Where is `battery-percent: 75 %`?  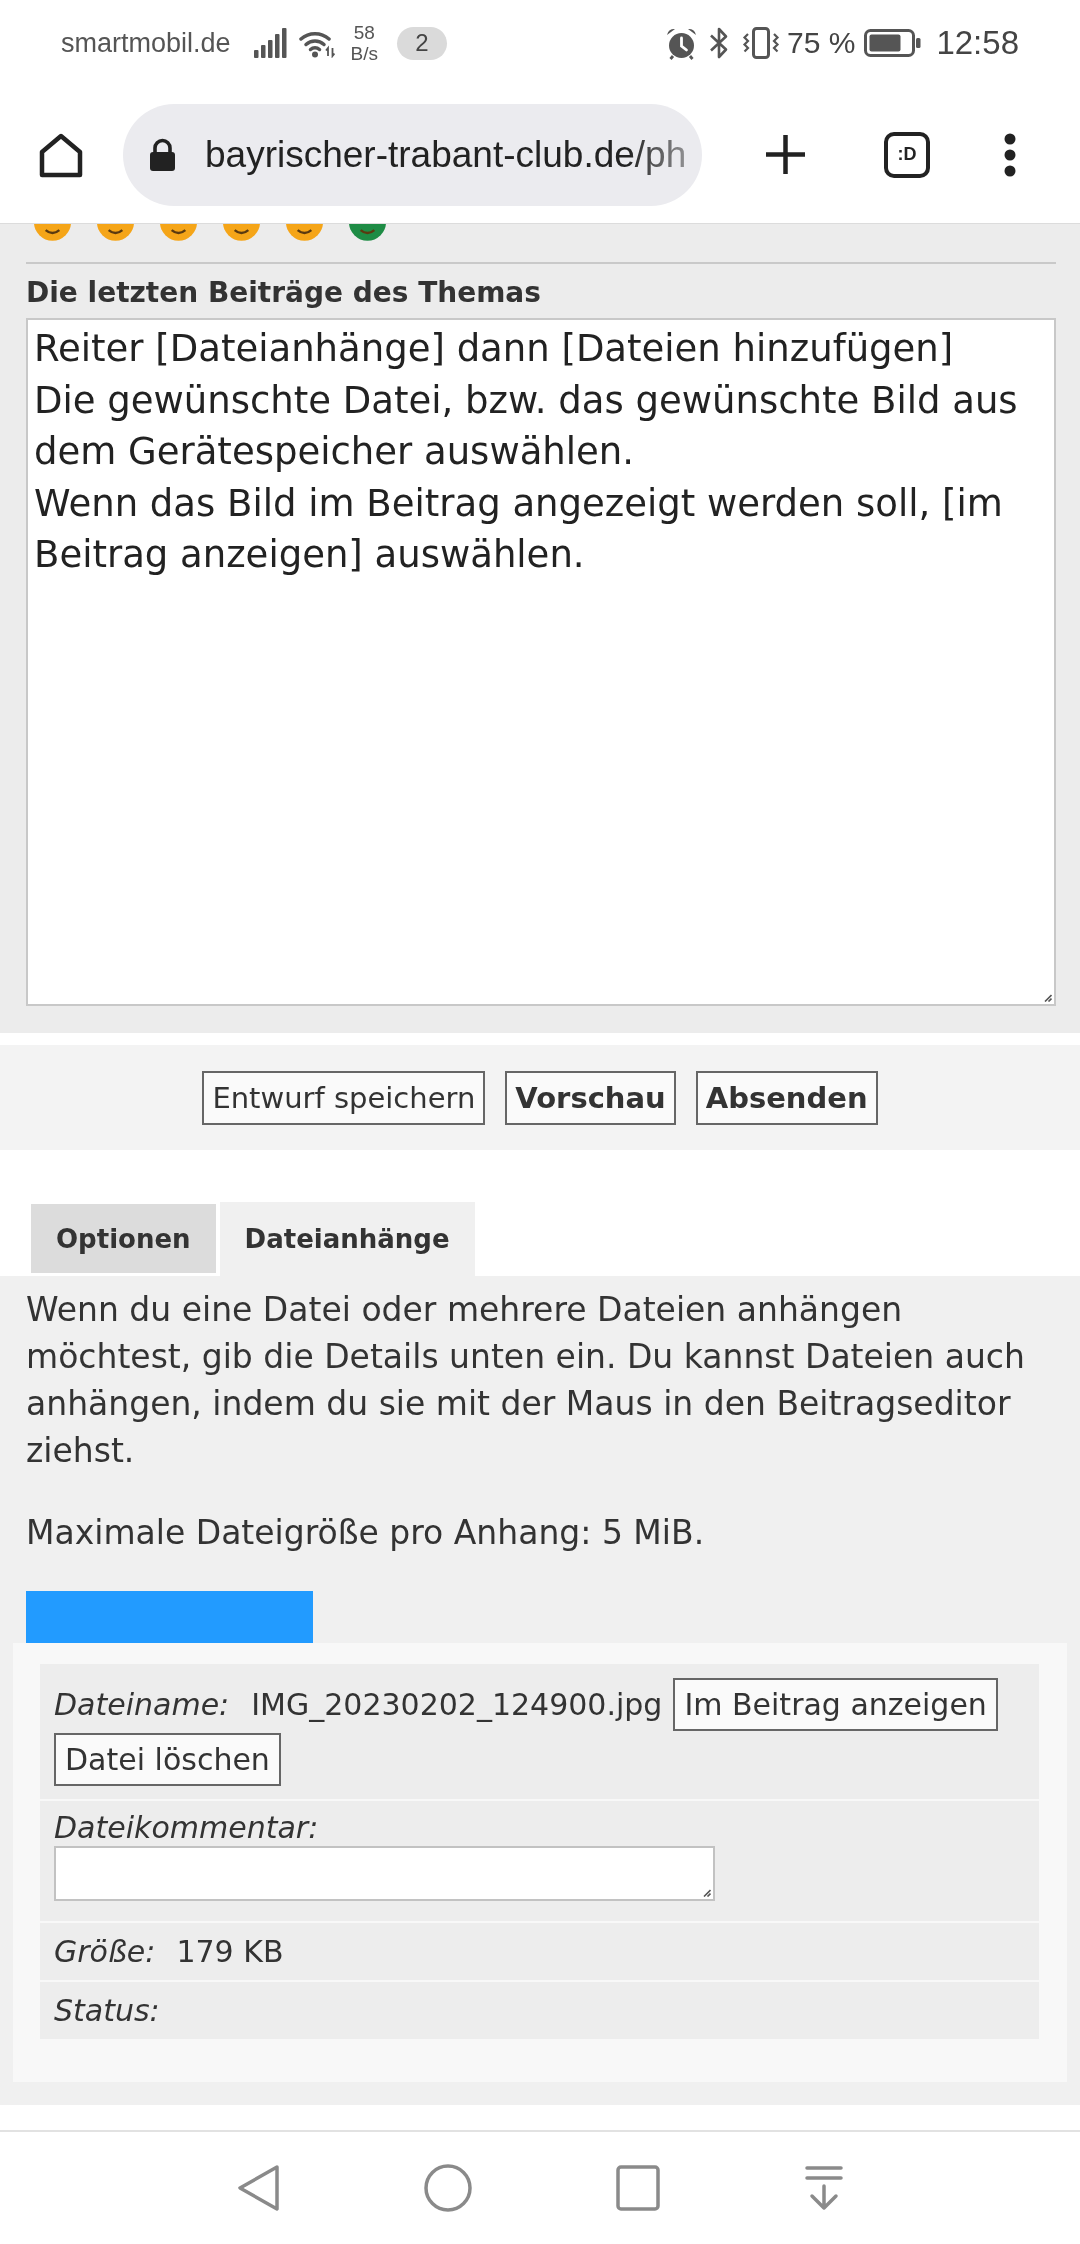 battery-percent: 75 % is located at coordinates (821, 43).